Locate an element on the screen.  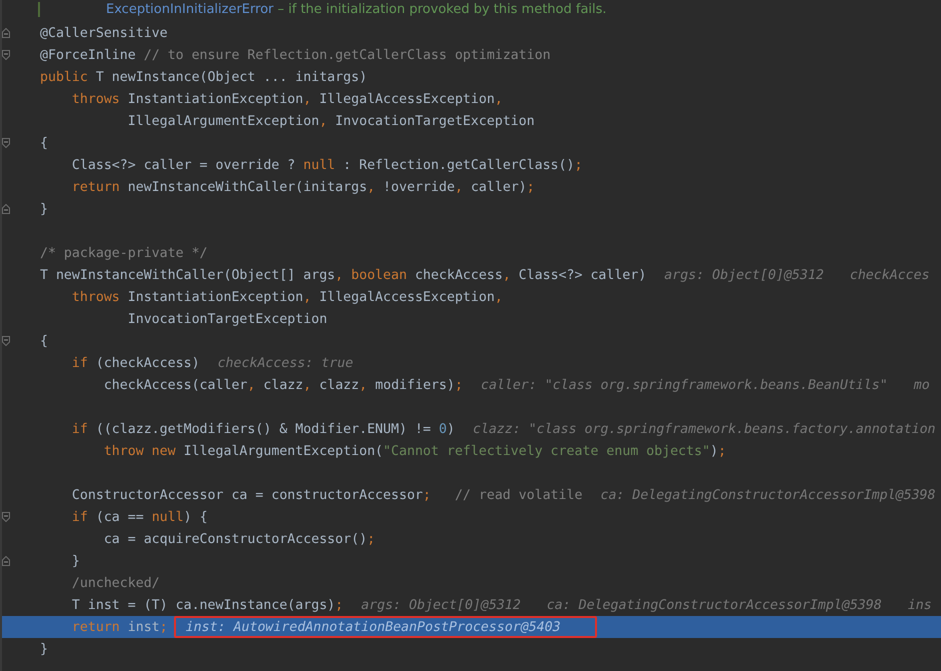
inline-debug-value: ins is located at coordinates (920, 605).